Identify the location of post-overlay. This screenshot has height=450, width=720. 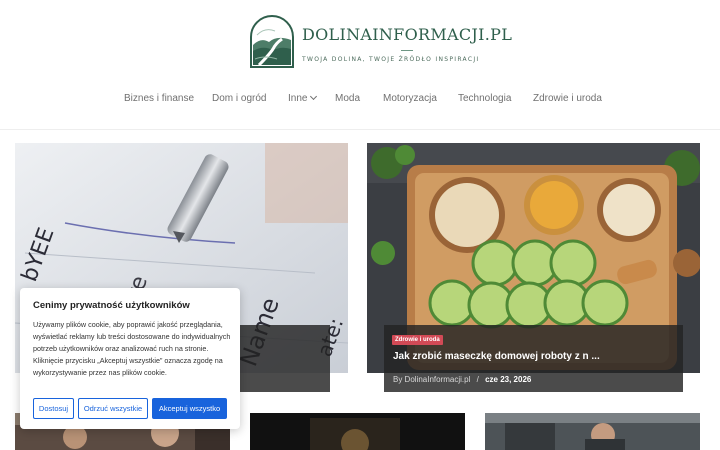
(533, 349).